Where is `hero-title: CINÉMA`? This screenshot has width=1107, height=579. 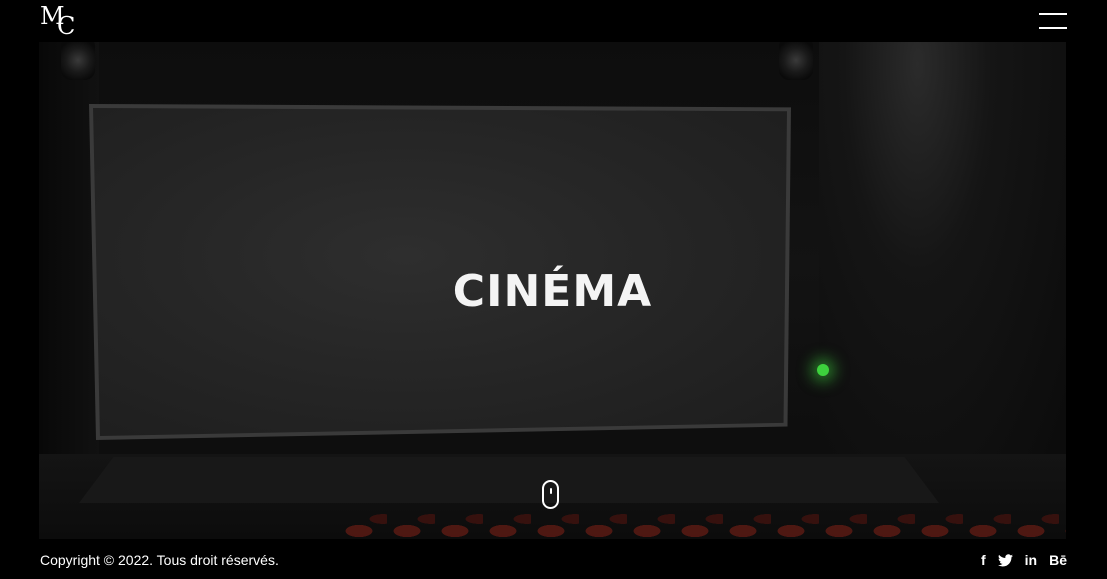 hero-title: CINÉMA is located at coordinates (552, 291).